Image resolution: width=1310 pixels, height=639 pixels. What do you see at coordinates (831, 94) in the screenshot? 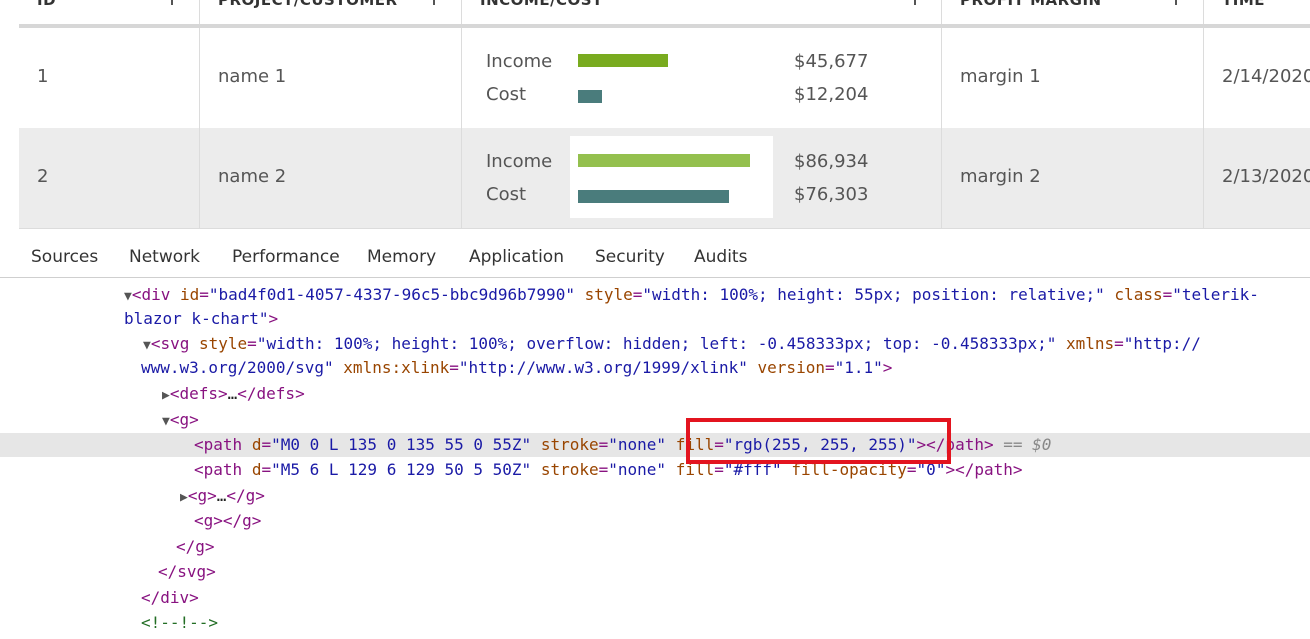
I see `cost-value: $12,204` at bounding box center [831, 94].